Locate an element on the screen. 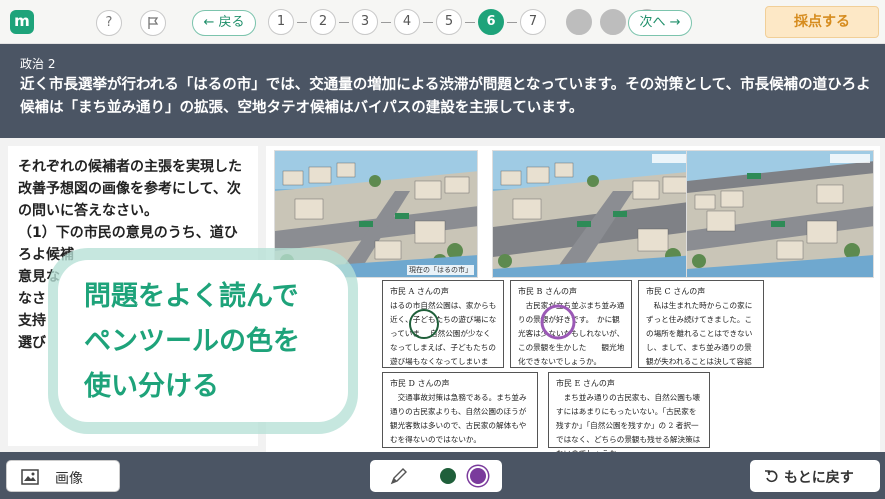  tip-overlay: 問題をよく読んで ペンツールの色を 使い分ける is located at coordinates (203, 341).